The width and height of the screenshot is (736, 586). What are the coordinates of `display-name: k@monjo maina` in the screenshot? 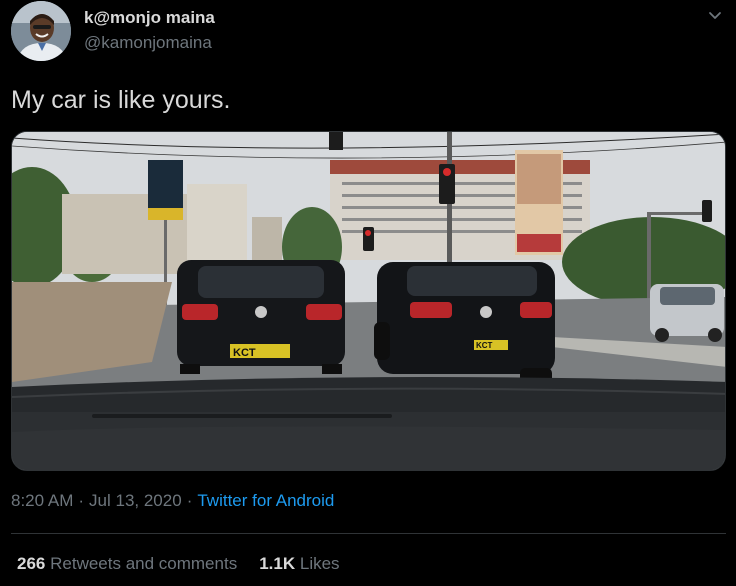 It's located at (149, 18).